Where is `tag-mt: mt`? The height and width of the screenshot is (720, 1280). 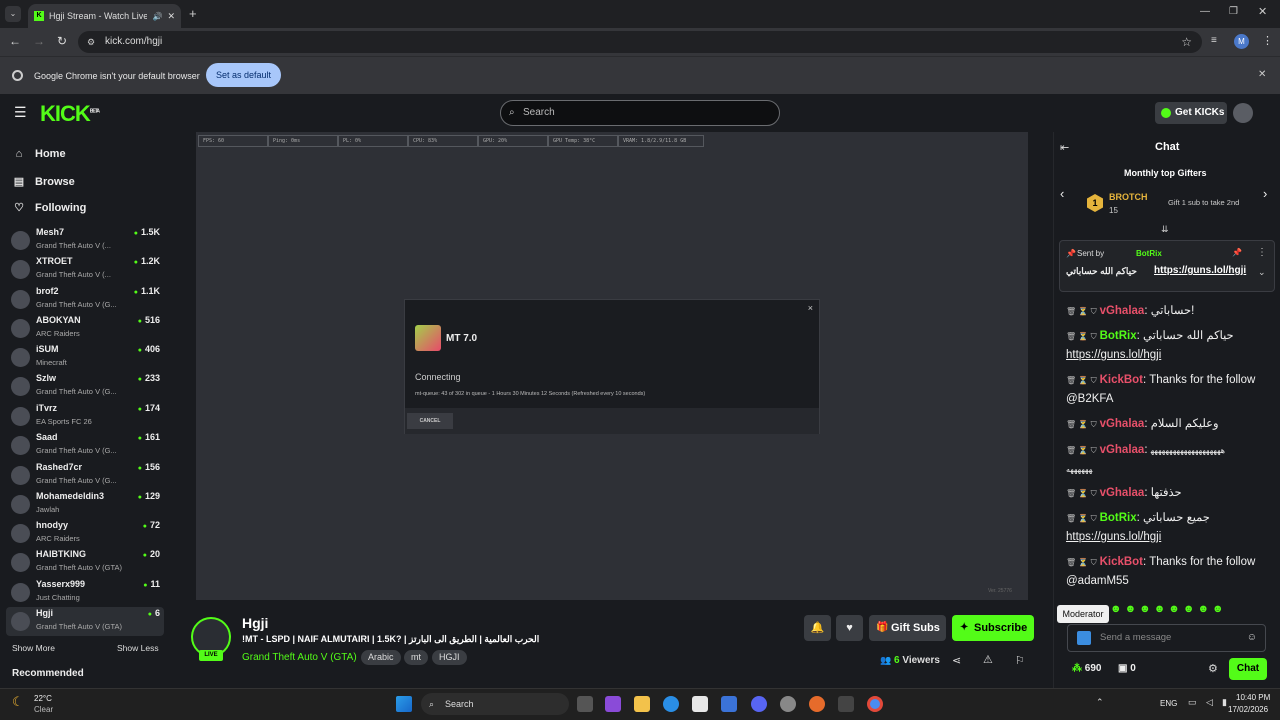
tag-mt: mt is located at coordinates (416, 657).